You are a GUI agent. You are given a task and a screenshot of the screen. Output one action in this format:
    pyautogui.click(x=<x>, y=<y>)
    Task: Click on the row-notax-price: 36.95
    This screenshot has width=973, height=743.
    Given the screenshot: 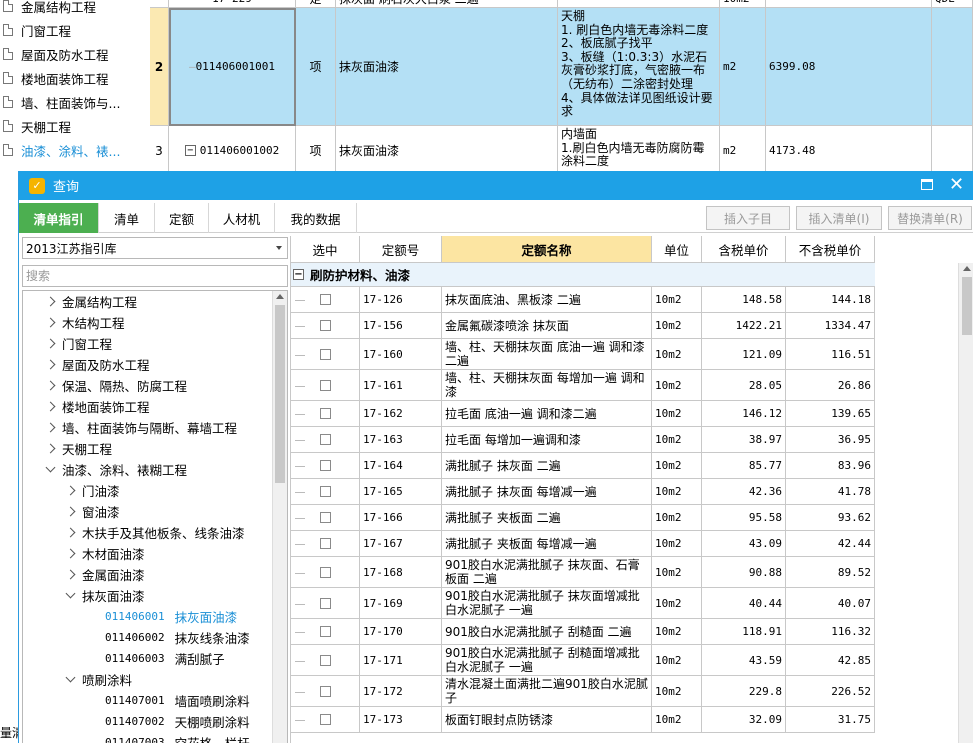 What is the action you would take?
    pyautogui.click(x=830, y=440)
    